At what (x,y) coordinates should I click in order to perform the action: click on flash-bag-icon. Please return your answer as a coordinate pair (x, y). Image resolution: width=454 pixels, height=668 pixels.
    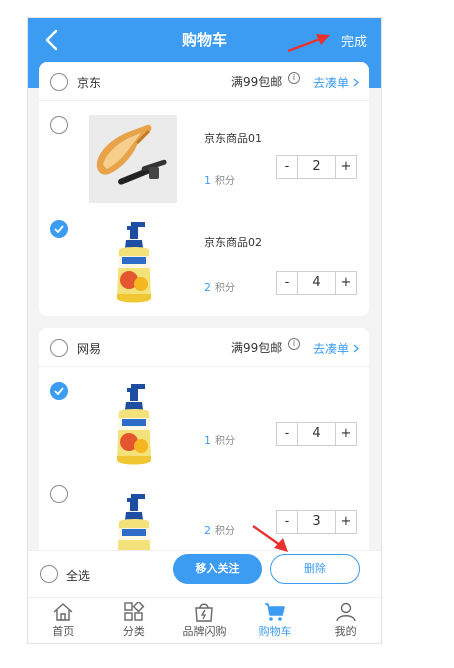
    Looking at the image, I should click on (204, 612).